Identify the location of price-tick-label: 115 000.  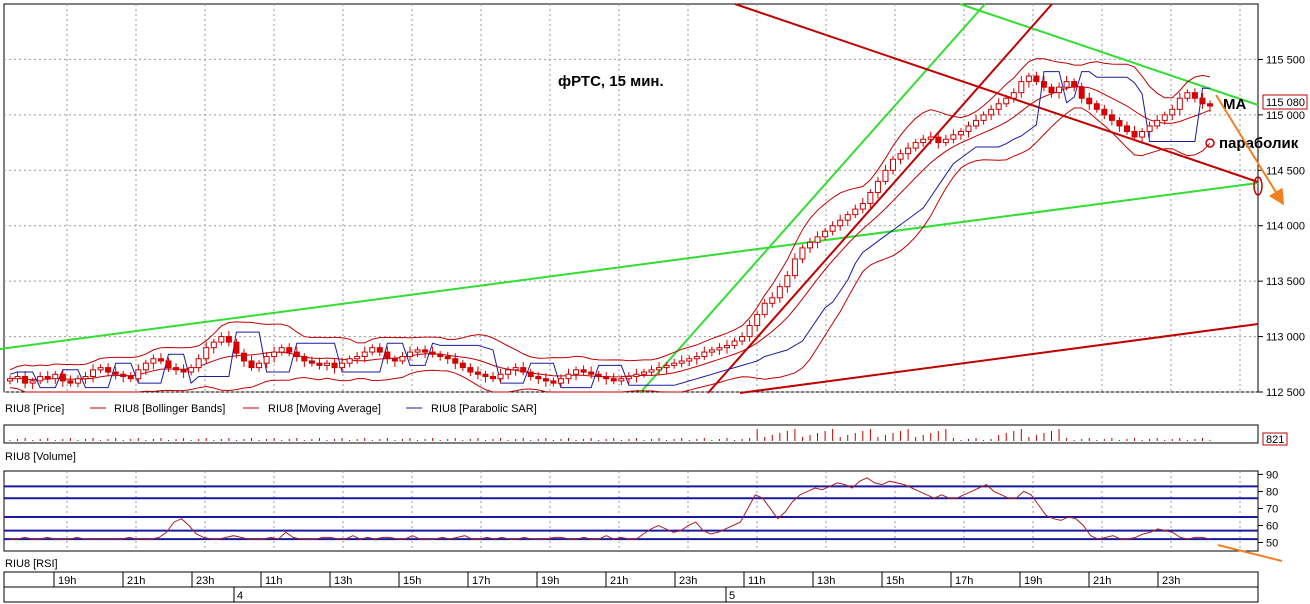
(1285, 116).